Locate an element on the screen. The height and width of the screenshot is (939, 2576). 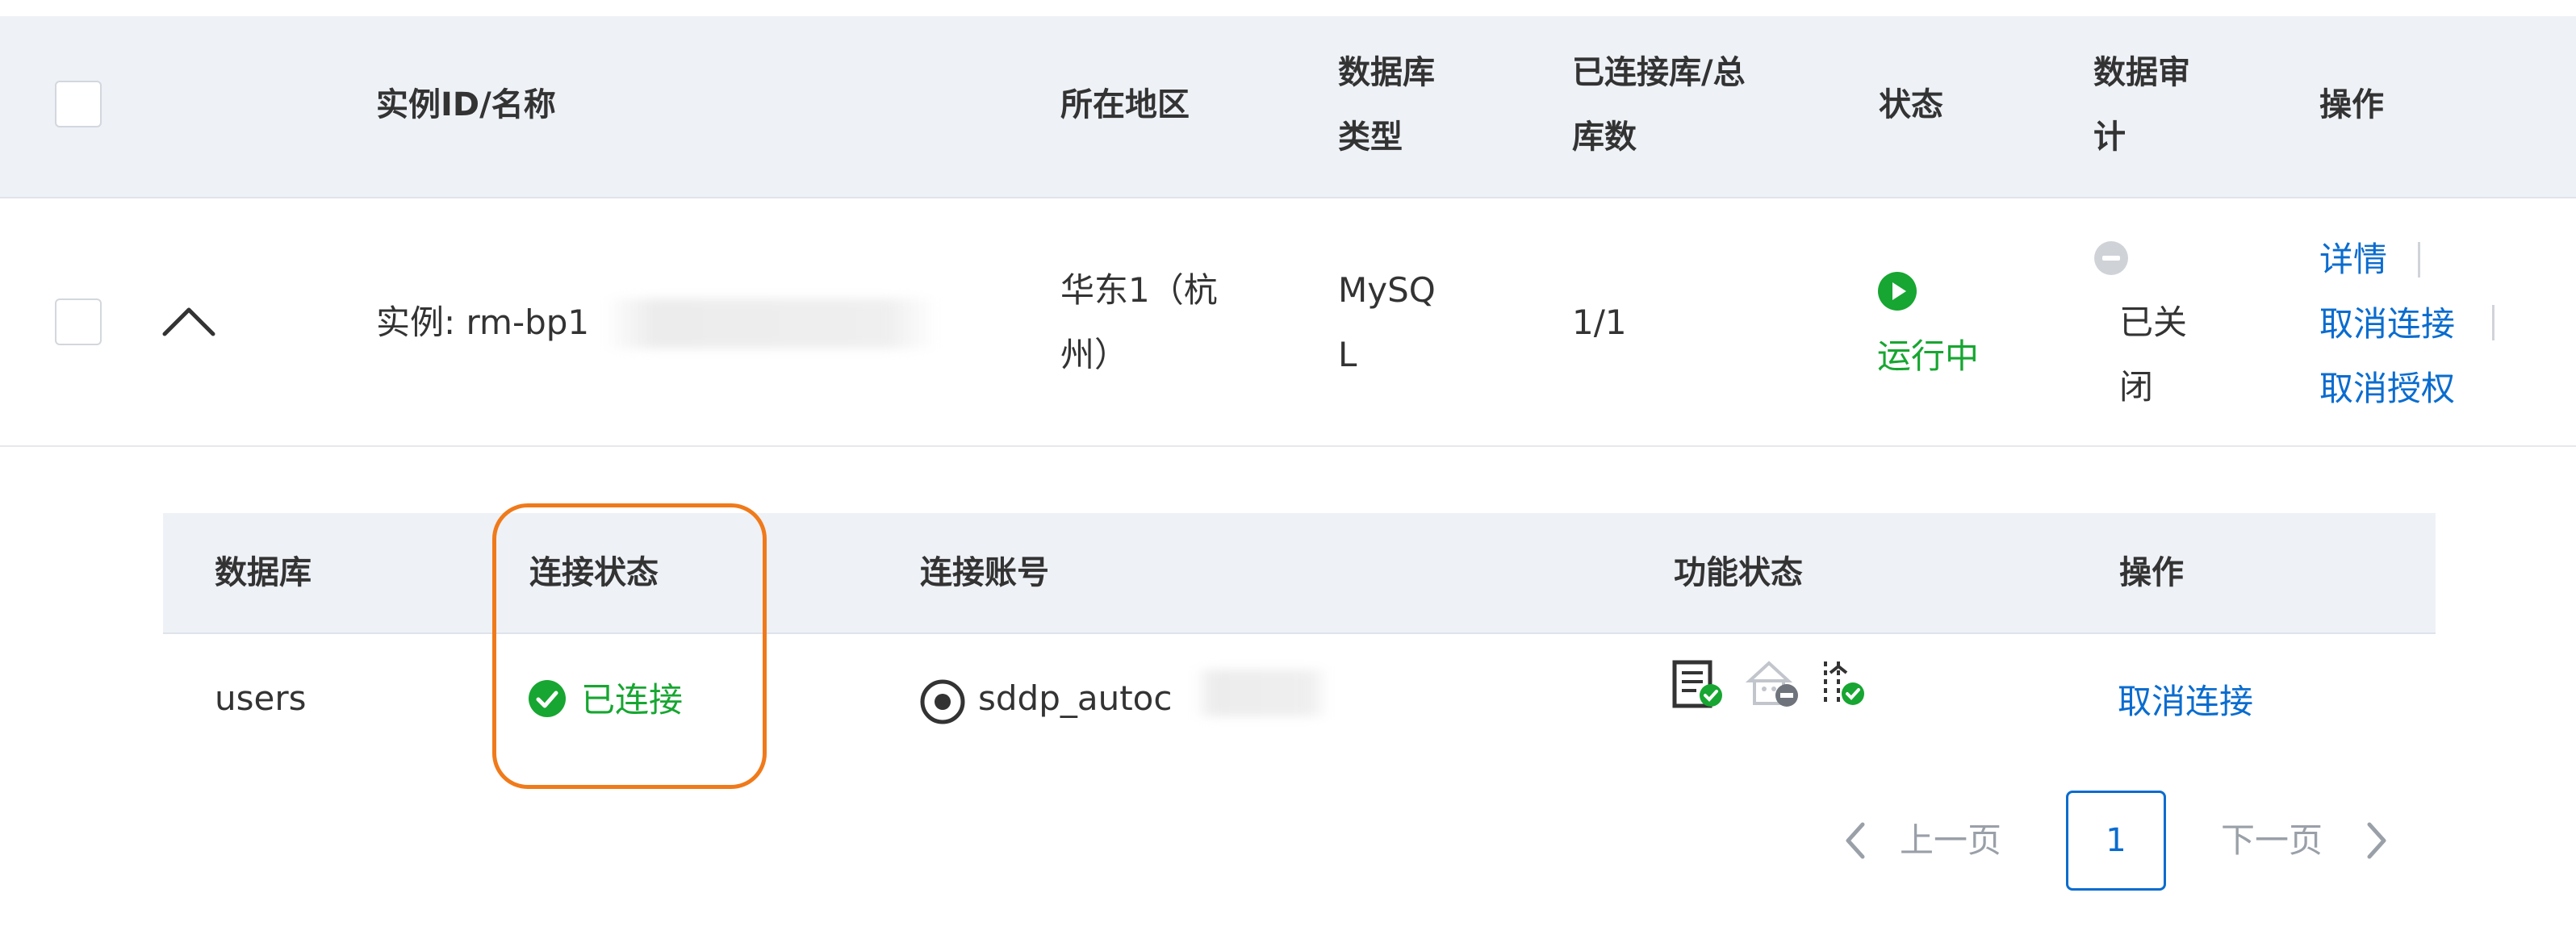
sub-header-account: 连接账号 is located at coordinates (984, 572).